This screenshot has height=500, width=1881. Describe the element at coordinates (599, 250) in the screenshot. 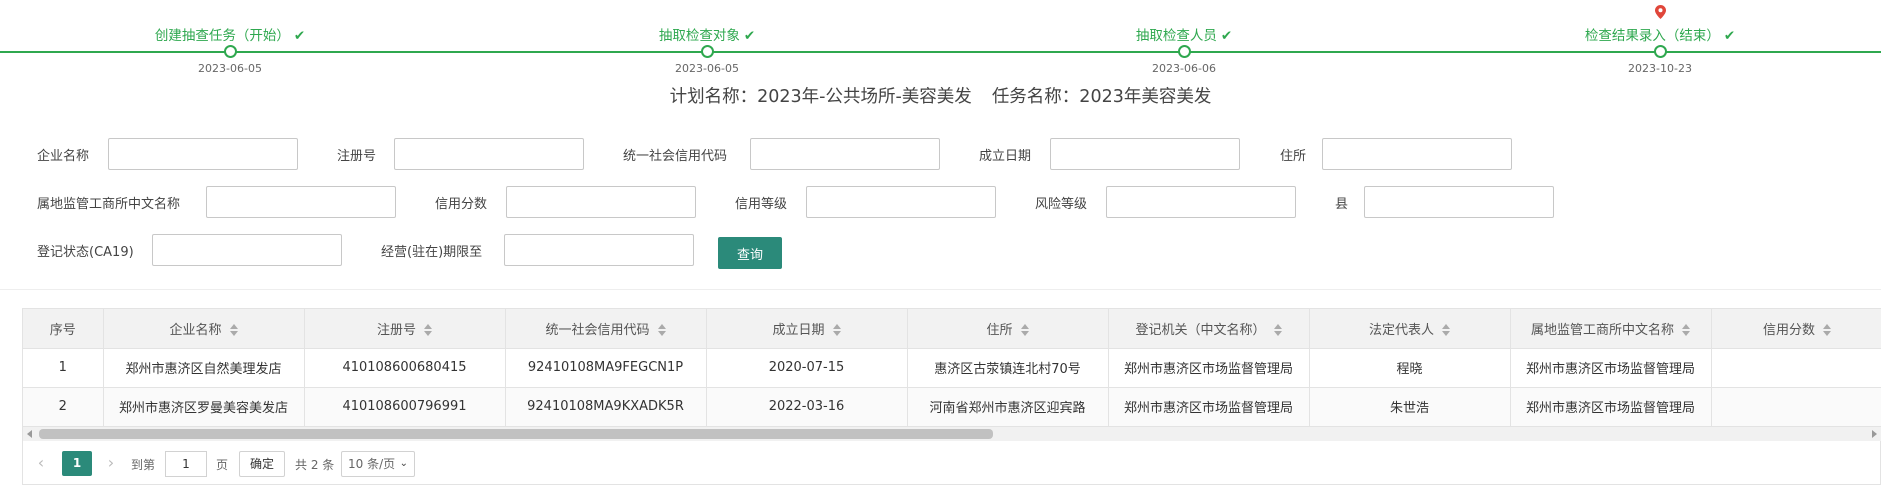

I see `term-until-input` at that location.